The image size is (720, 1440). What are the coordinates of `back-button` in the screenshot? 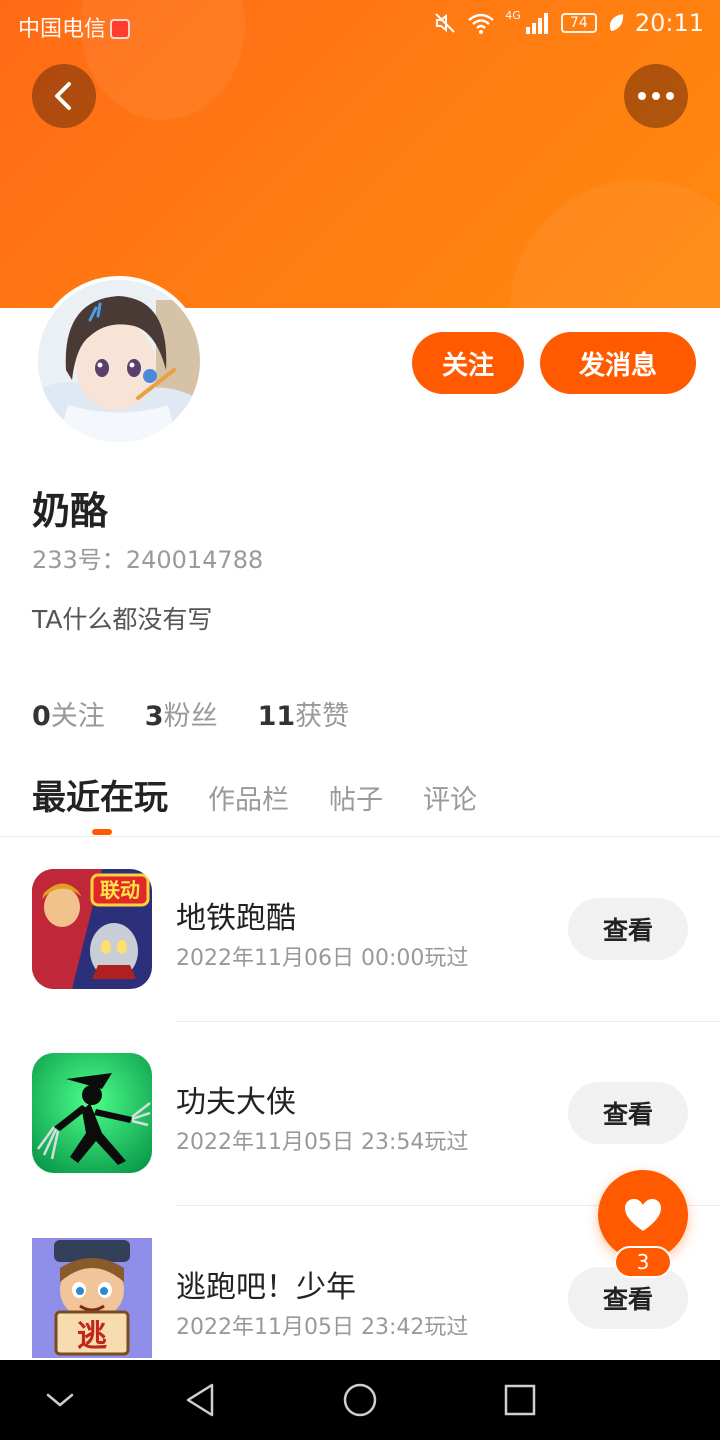 It's located at (64, 96).